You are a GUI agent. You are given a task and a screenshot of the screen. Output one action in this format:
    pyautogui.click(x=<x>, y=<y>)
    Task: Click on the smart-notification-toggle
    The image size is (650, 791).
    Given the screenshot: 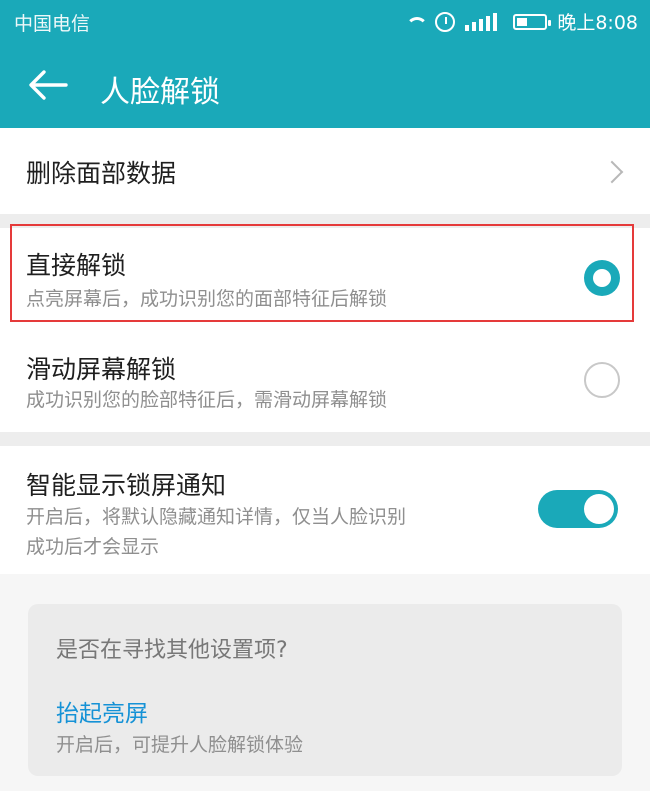 What is the action you would take?
    pyautogui.click(x=578, y=509)
    